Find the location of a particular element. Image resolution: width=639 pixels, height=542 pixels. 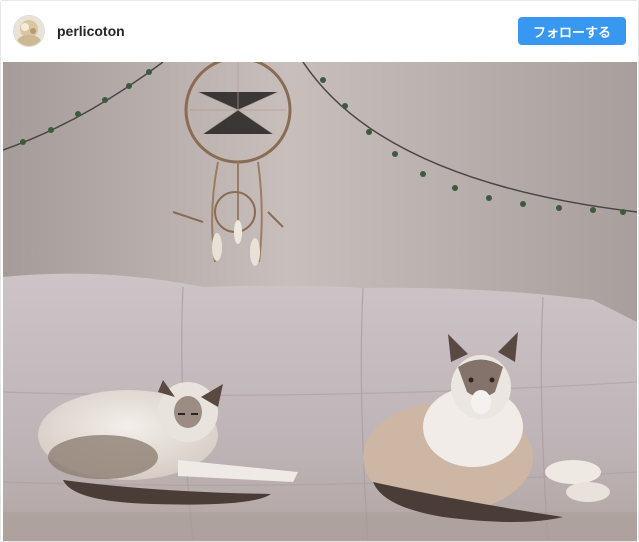

post-header: perlicoton フォローする is located at coordinates (319, 31).